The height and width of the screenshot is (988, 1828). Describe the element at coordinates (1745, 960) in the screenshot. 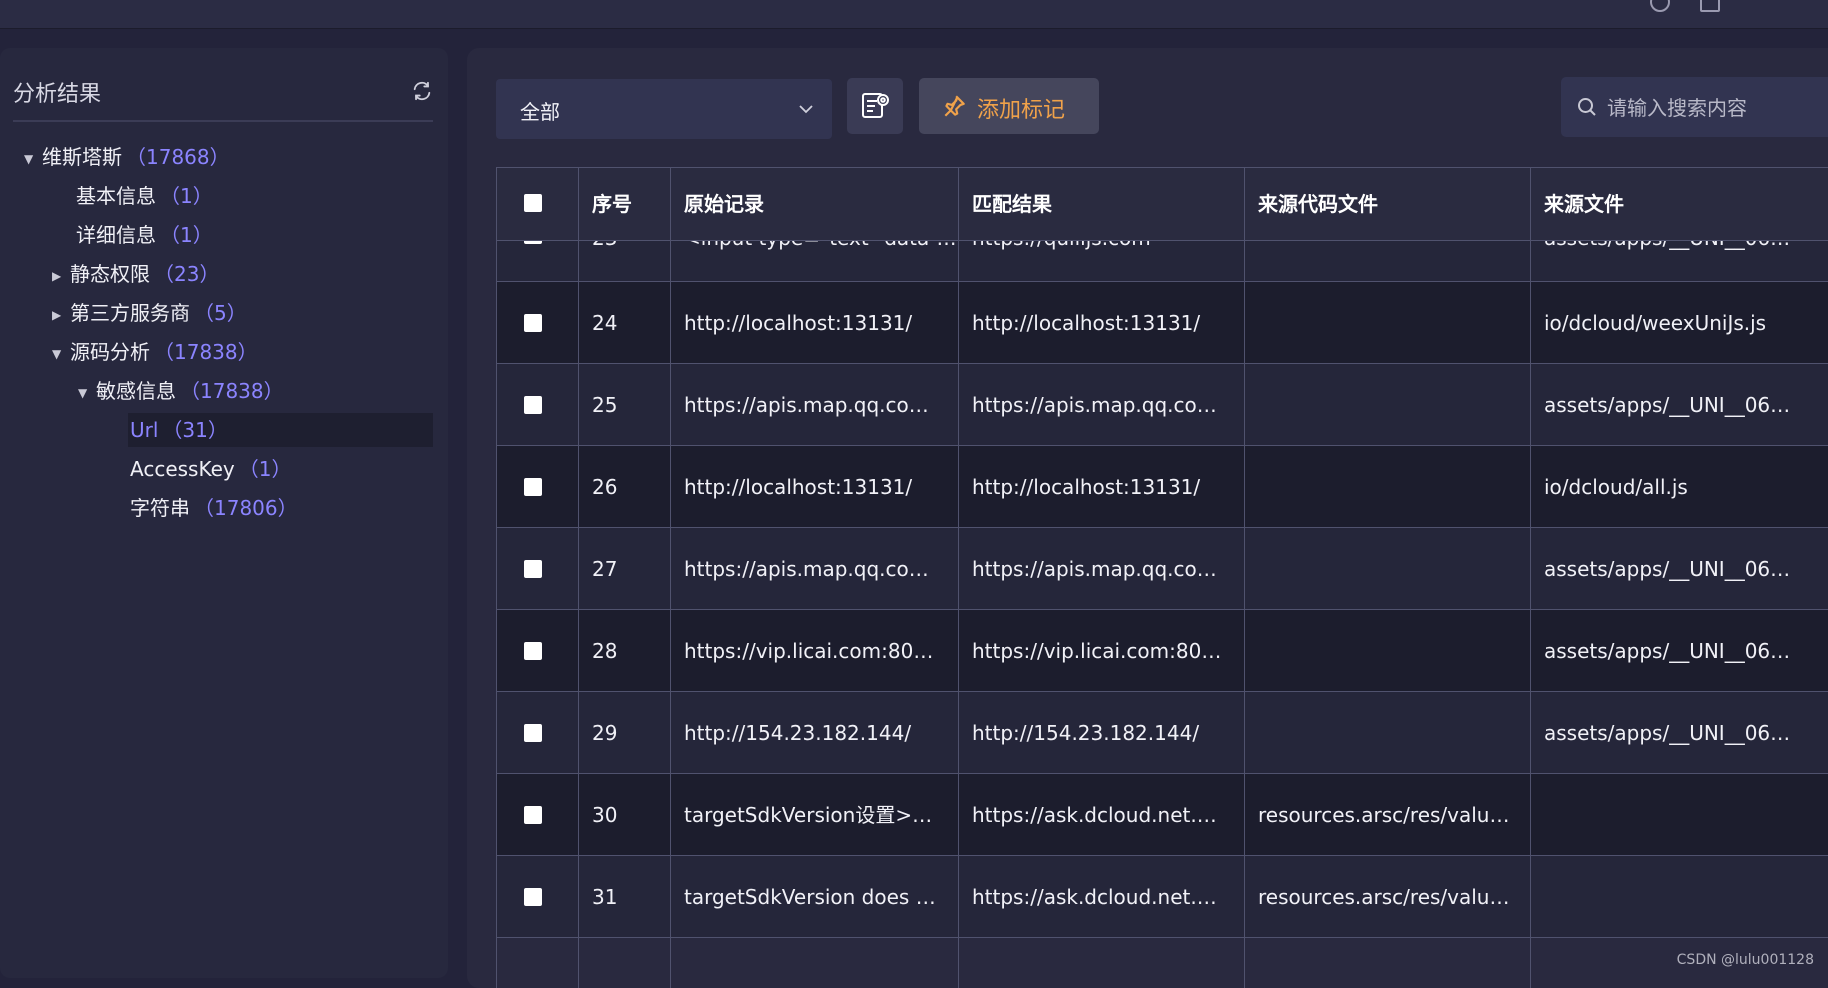

I see `watermark-text: CSDN @lulu001128` at that location.